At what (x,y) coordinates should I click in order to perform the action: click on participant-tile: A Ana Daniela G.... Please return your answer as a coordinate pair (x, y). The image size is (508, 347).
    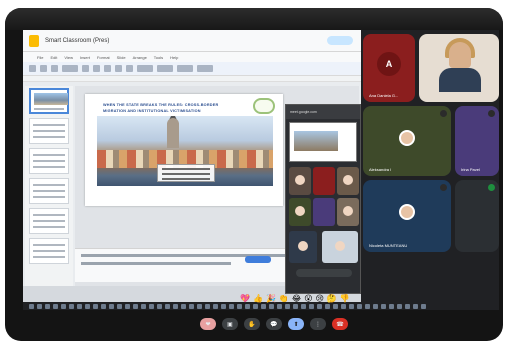
    Looking at the image, I should click on (389, 68).